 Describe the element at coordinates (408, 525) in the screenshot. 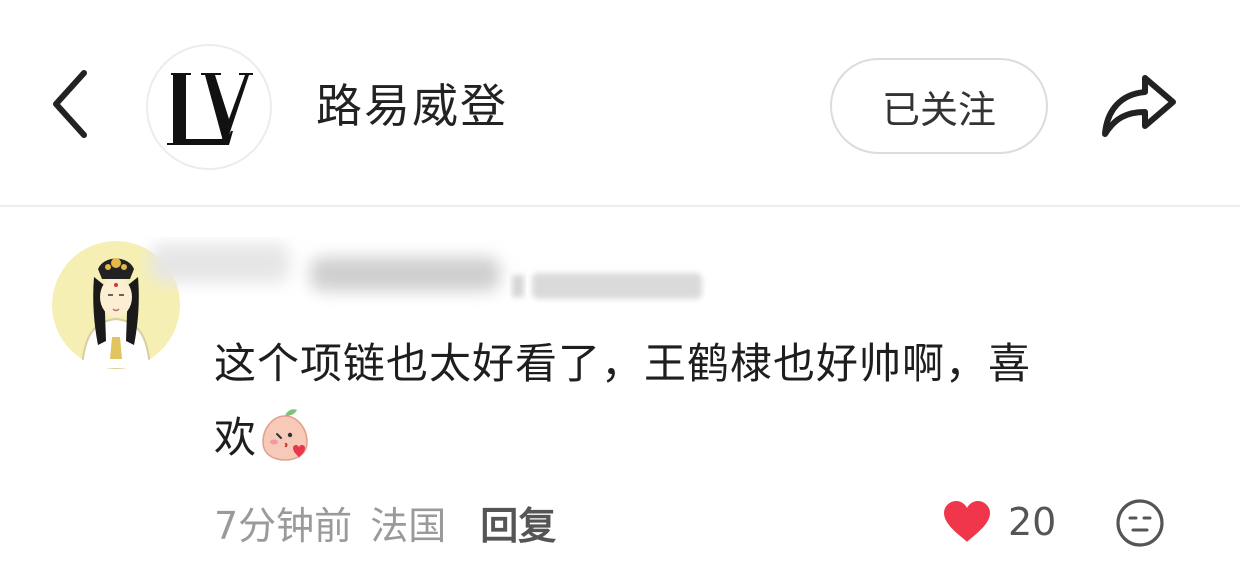

I see `comment-location: 法国` at that location.